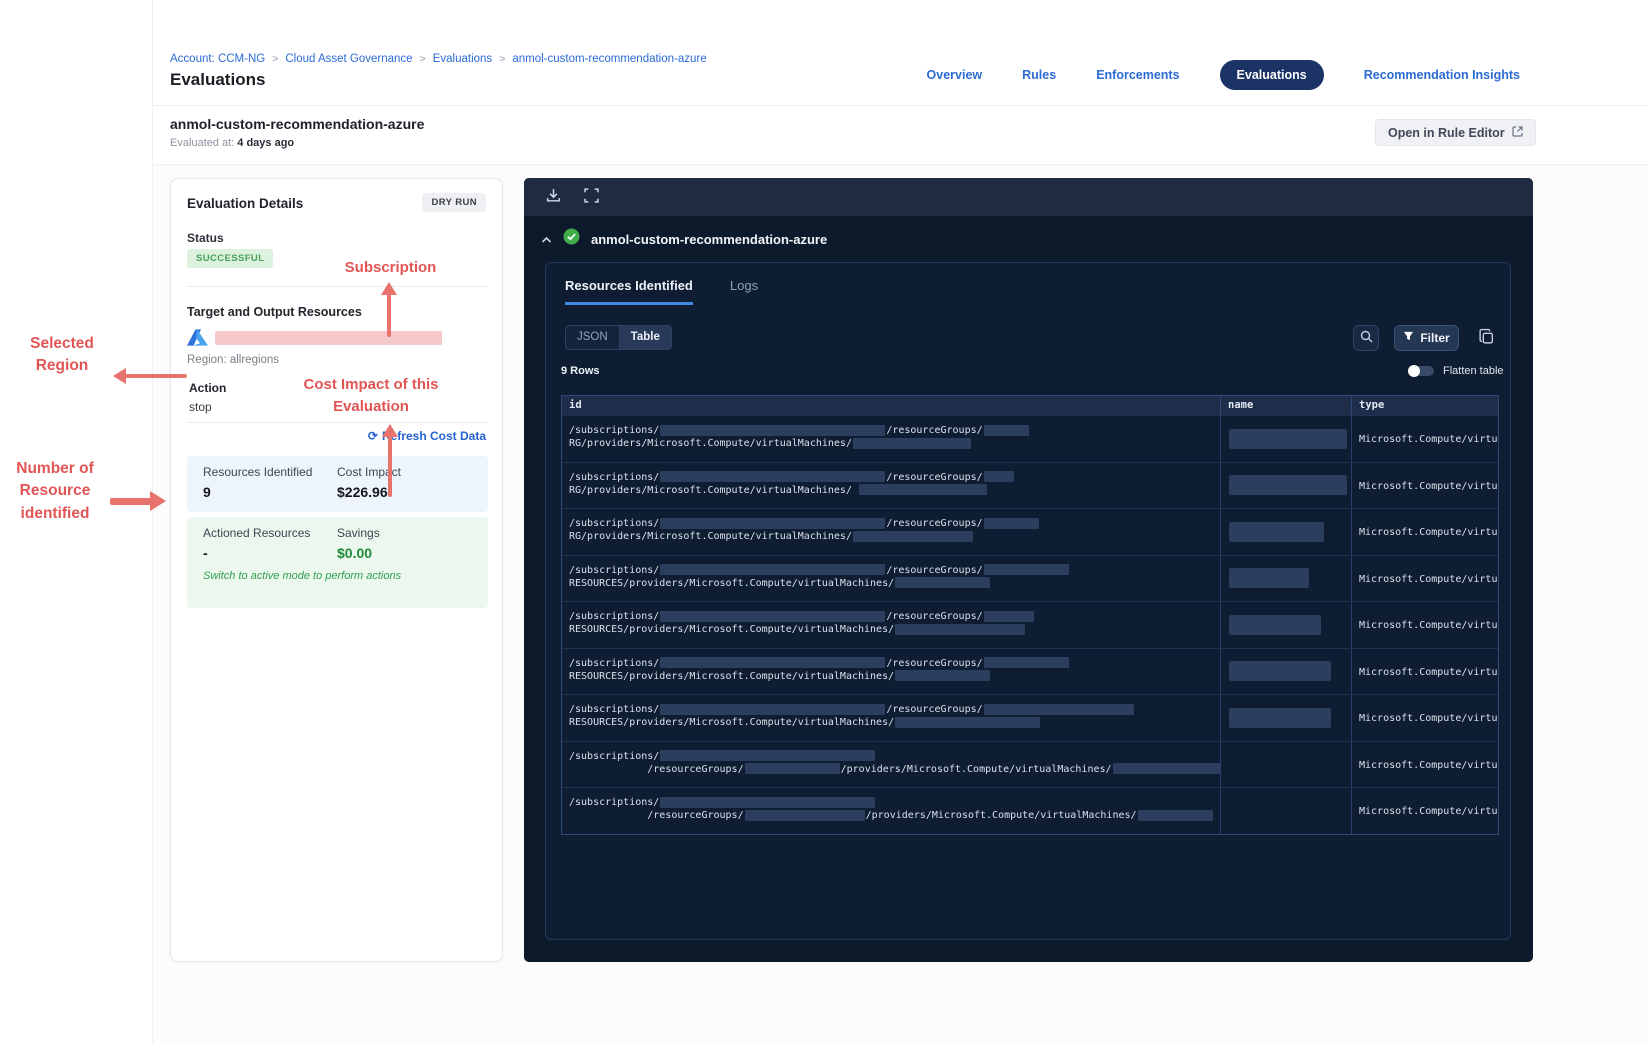 This screenshot has height=1044, width=1648. What do you see at coordinates (1486, 338) in the screenshot?
I see `copy-button` at bounding box center [1486, 338].